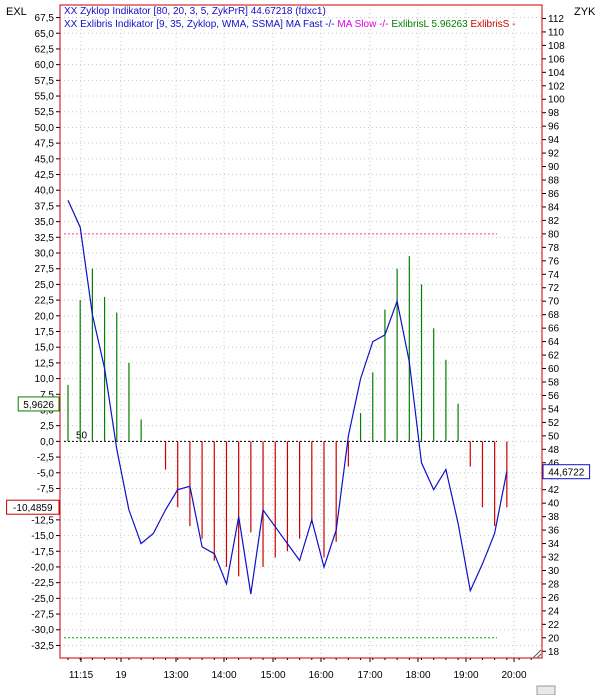 The height and width of the screenshot is (695, 601). What do you see at coordinates (556, 100) in the screenshot?
I see `right-axis-tick-label: 100` at bounding box center [556, 100].